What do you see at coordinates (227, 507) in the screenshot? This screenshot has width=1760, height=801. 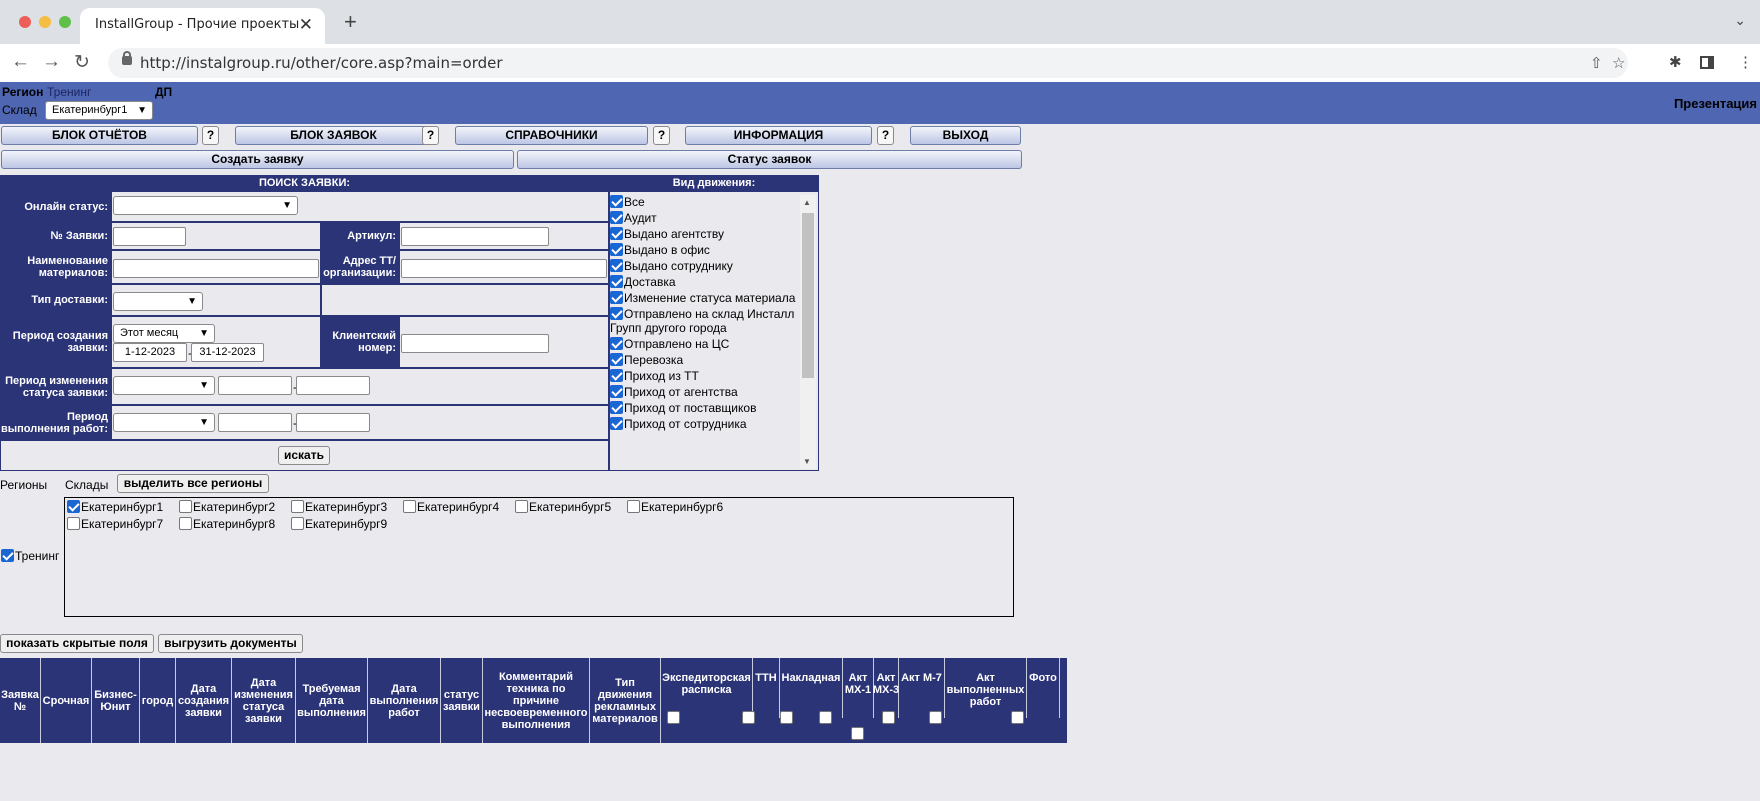 I see `warehouse-item: Екатеринбург2` at bounding box center [227, 507].